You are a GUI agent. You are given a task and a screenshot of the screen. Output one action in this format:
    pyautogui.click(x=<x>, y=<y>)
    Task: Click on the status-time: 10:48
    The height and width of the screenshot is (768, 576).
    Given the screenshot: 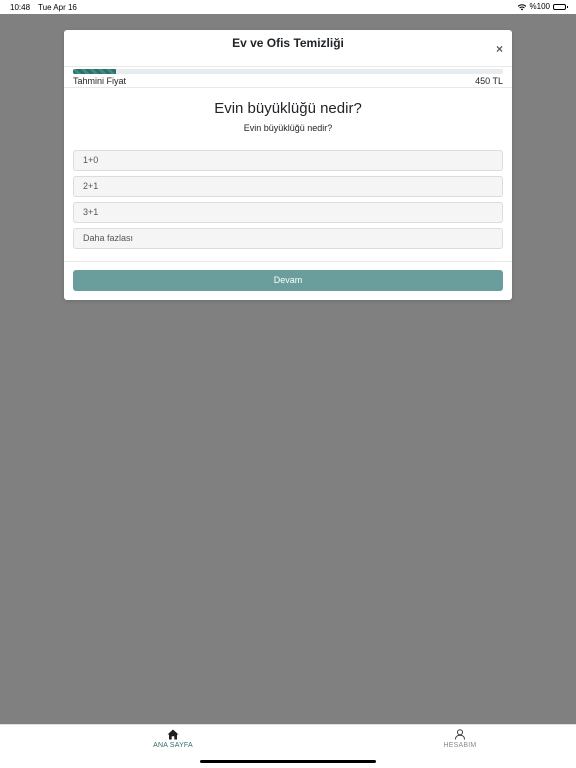 What is the action you would take?
    pyautogui.click(x=20, y=7)
    